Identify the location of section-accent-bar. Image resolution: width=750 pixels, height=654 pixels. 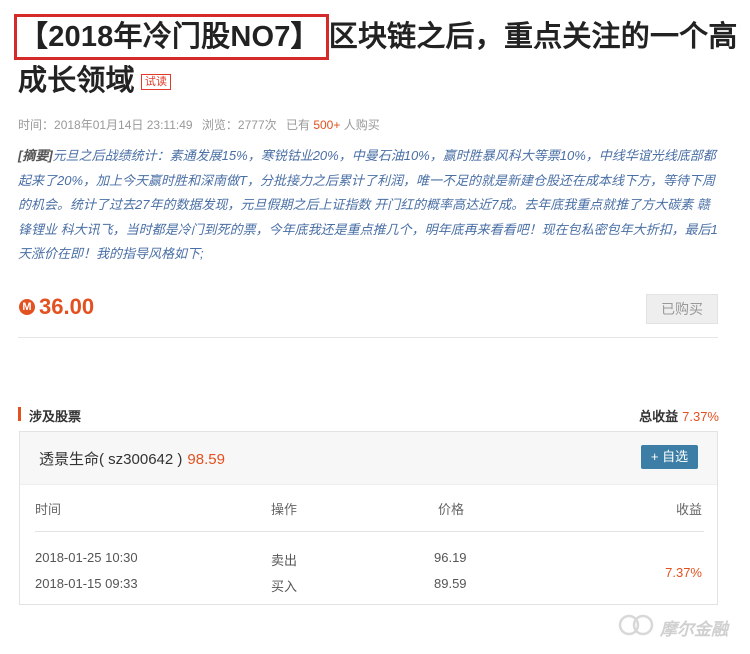
(19, 414).